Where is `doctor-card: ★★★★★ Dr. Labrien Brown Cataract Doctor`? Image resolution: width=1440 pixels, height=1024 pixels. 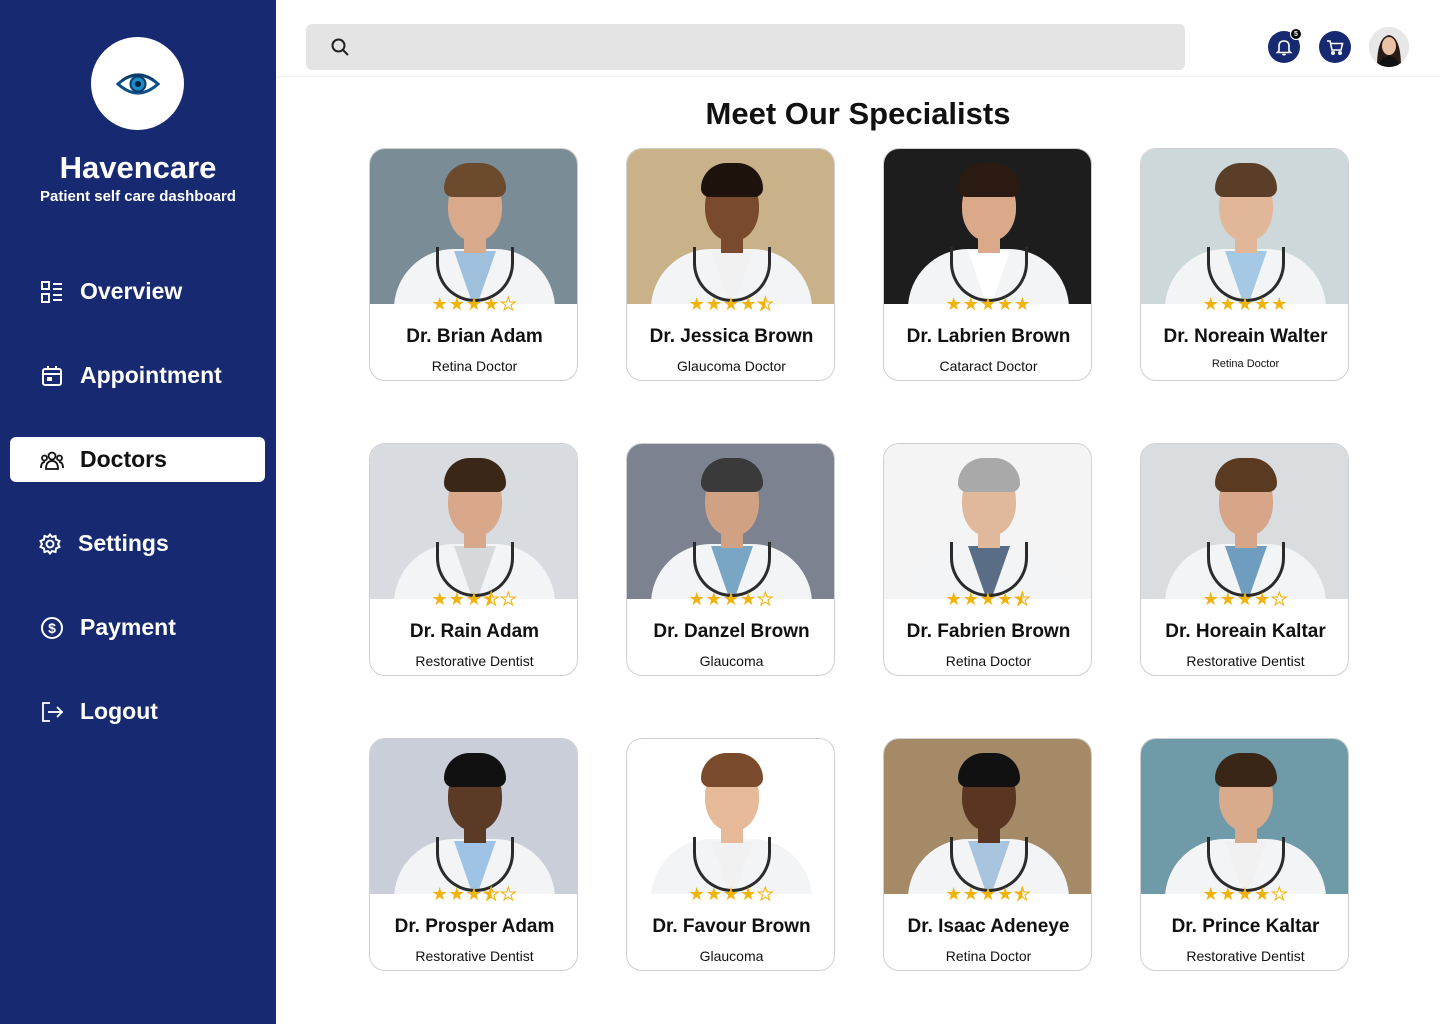
doctor-card: ★★★★★ Dr. Labrien Brown Cataract Doctor is located at coordinates (987, 264).